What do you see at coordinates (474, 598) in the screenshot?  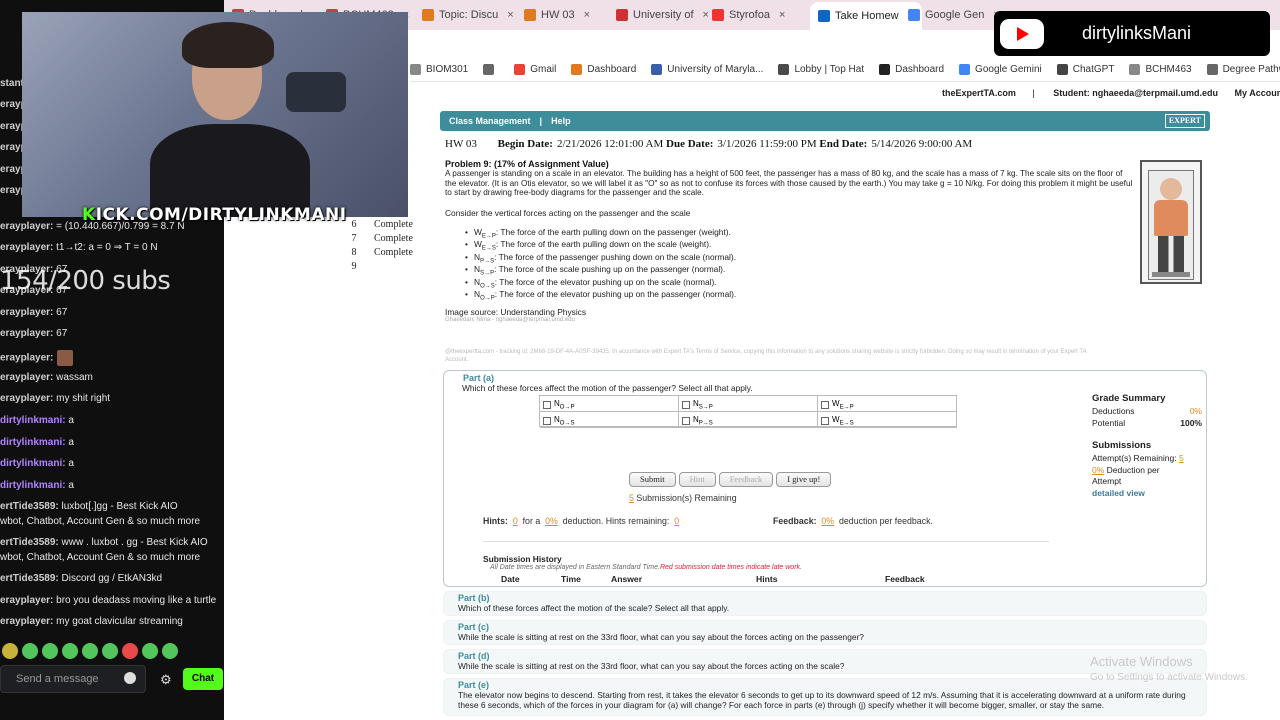 I see `part-label: Part (b)` at bounding box center [474, 598].